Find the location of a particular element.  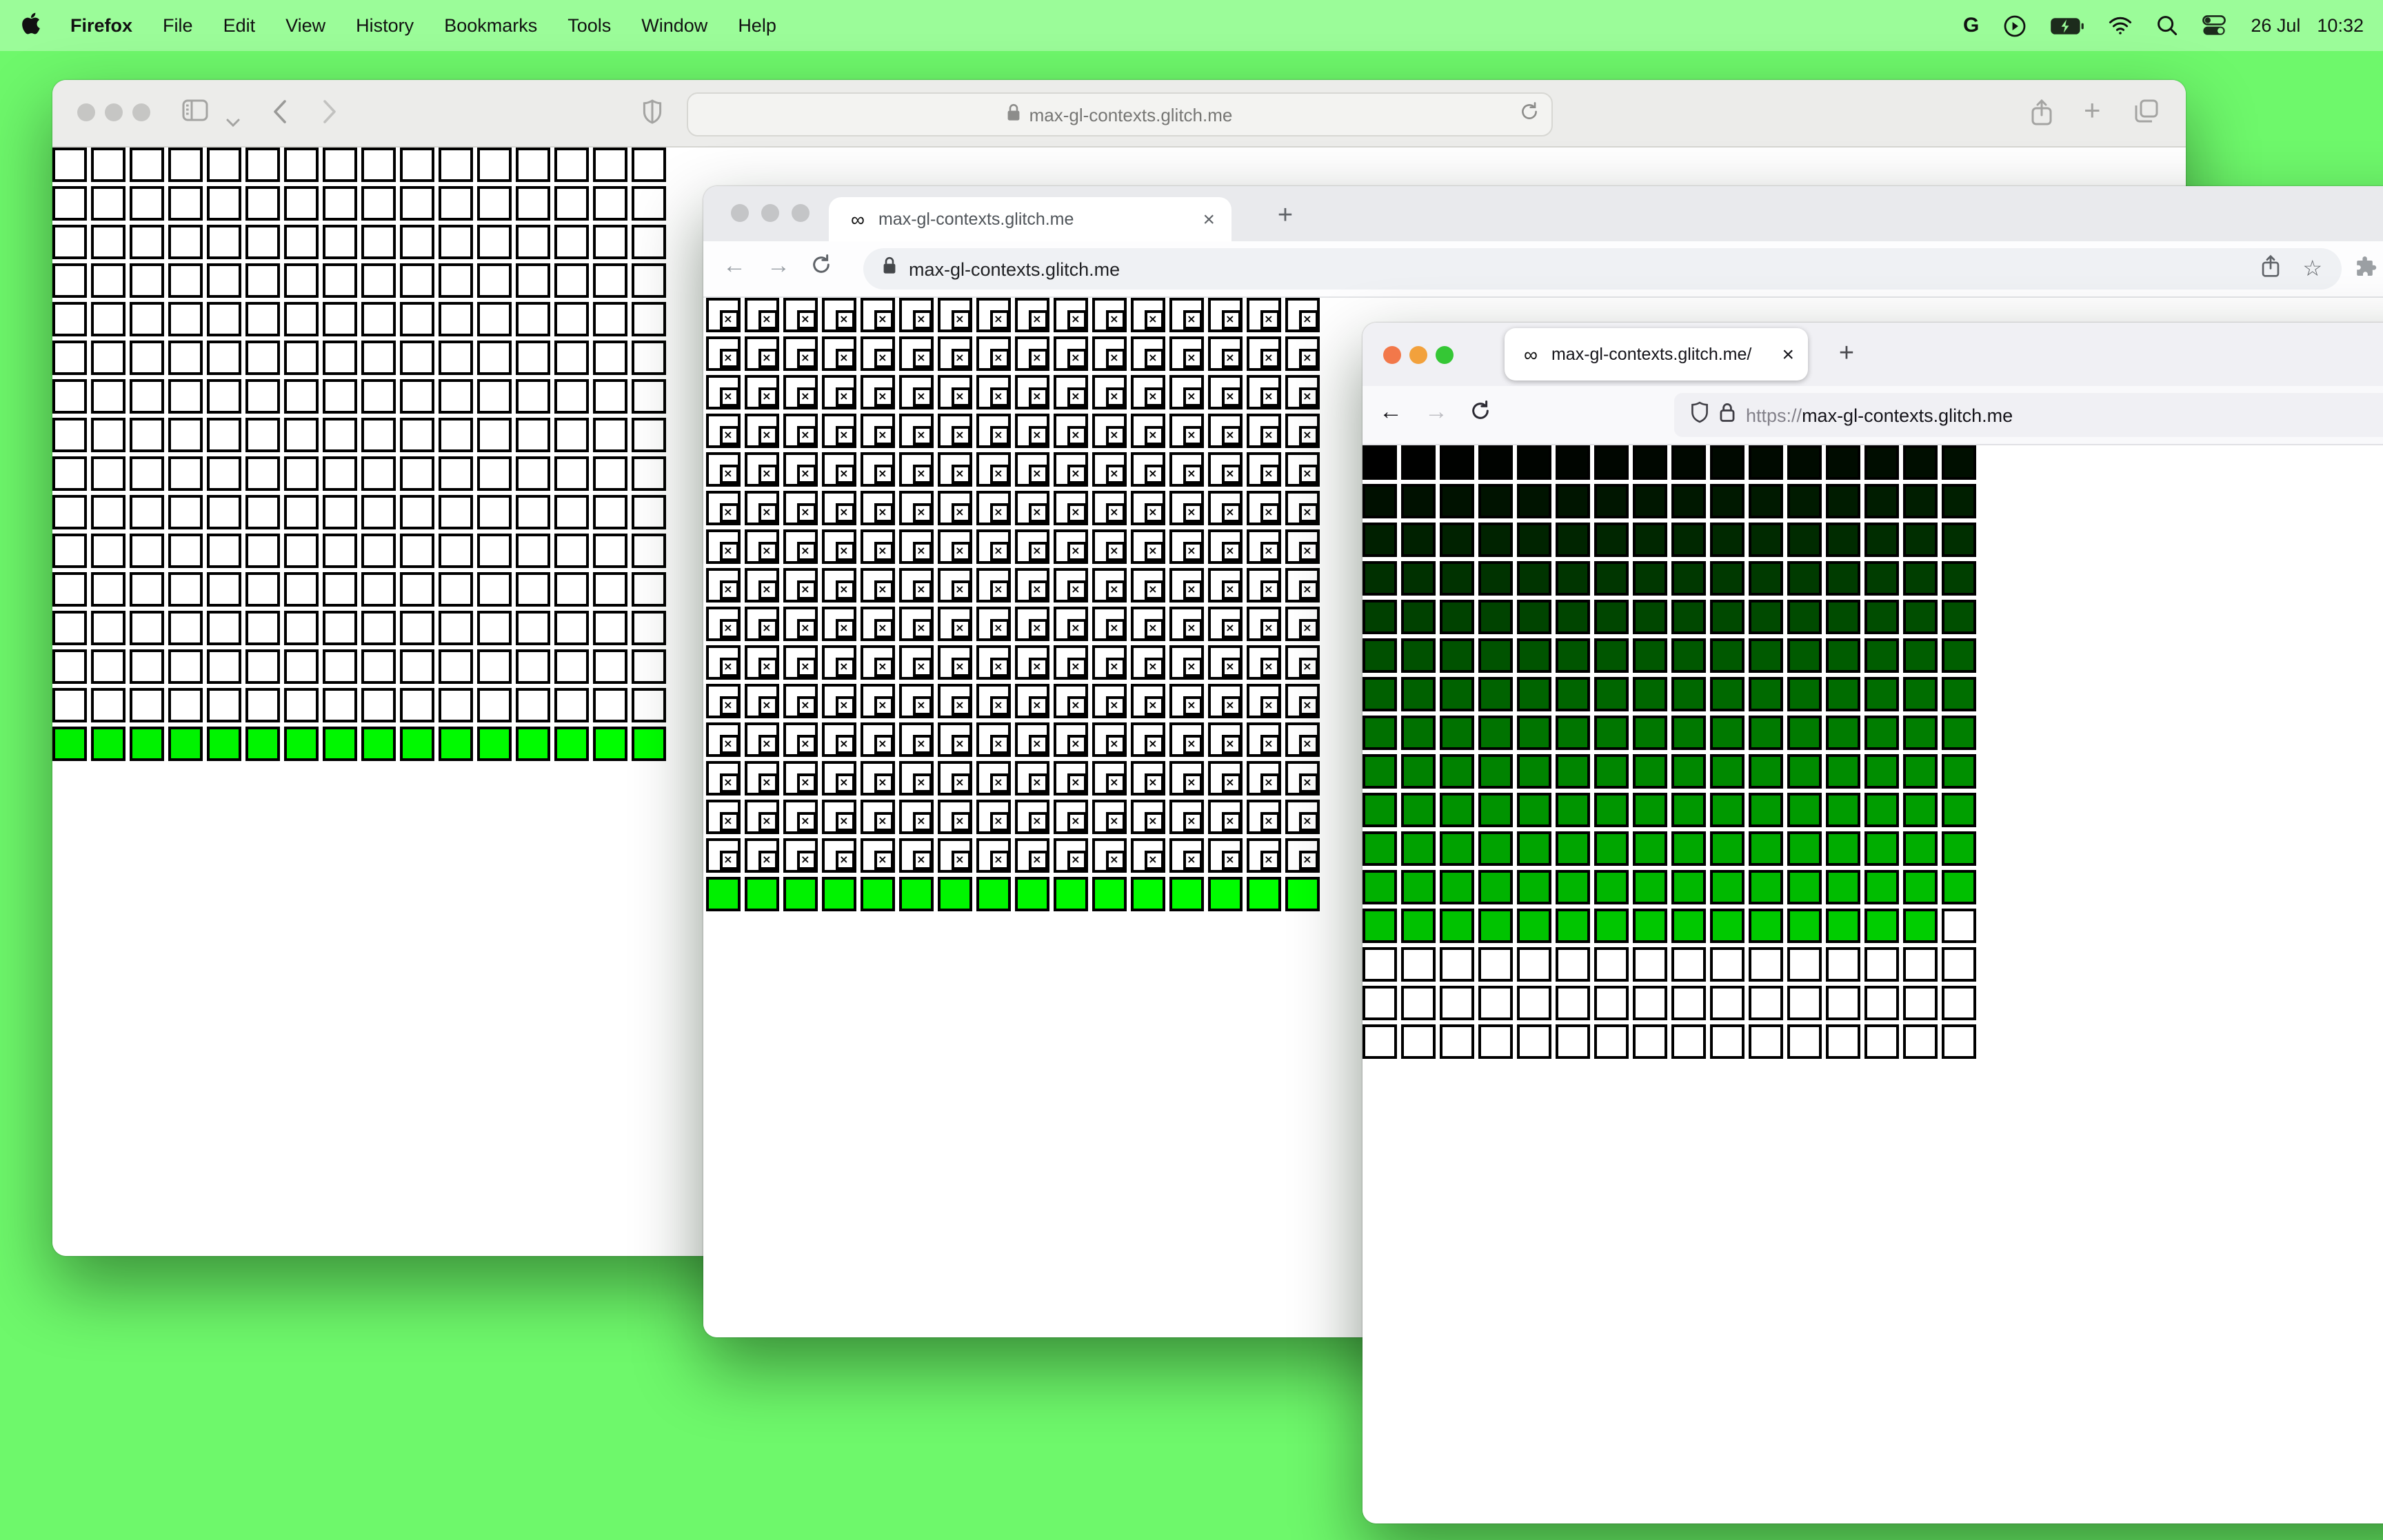

firefox-new-tab-button: + is located at coordinates (1846, 354).